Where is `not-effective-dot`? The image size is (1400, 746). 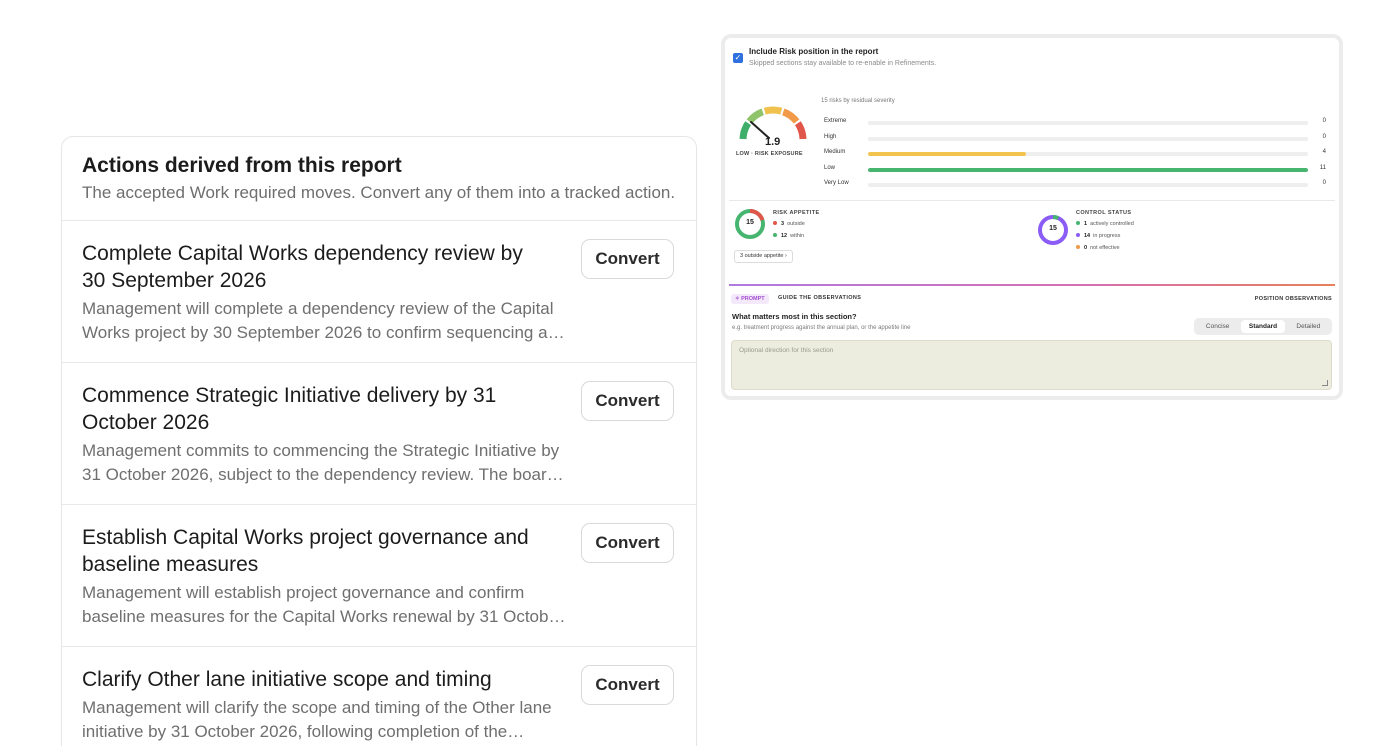
not-effective-dot is located at coordinates (1078, 247).